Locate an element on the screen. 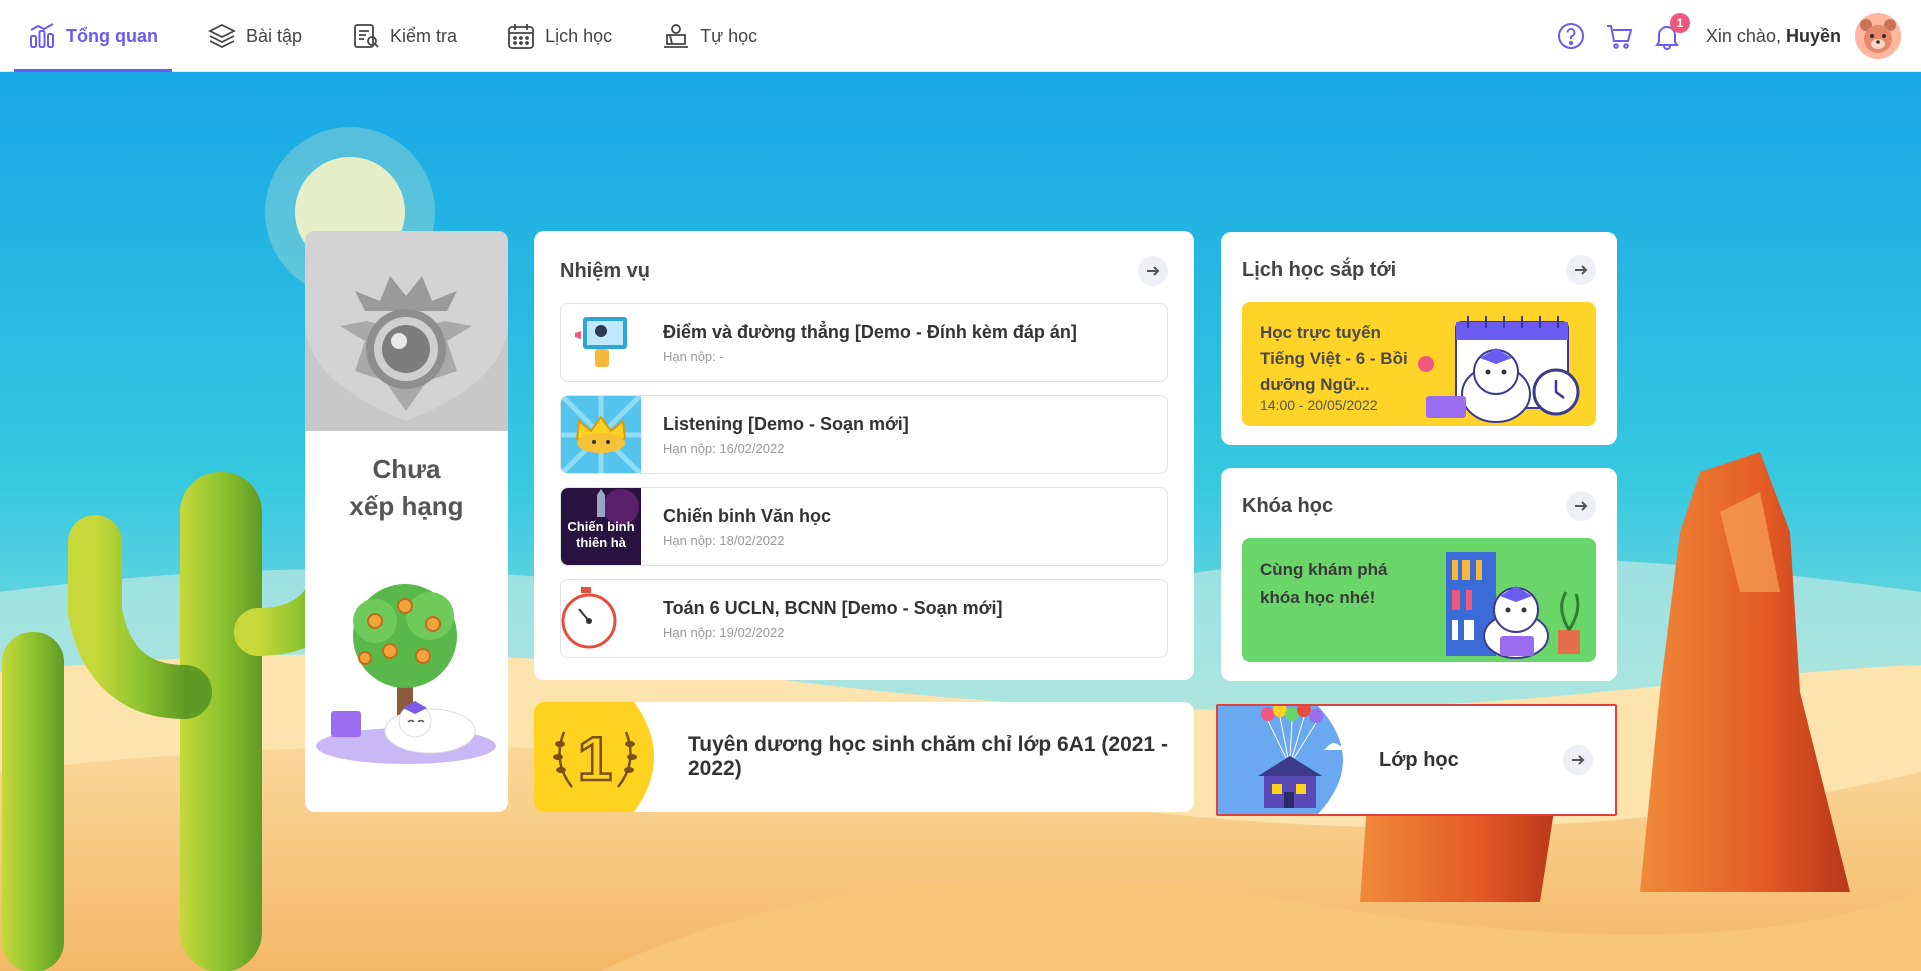 The image size is (1921, 971). task-due-date: Hạn nộp: 18/02/2022 is located at coordinates (724, 540).